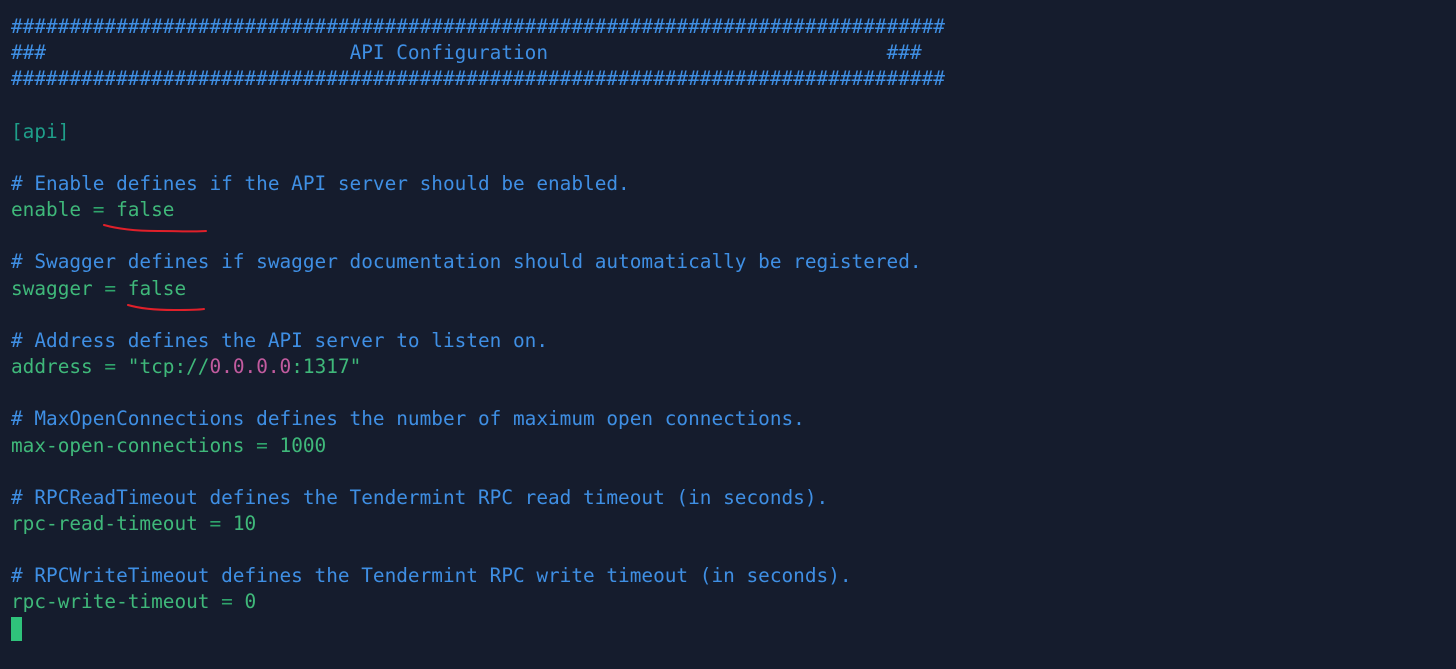 The width and height of the screenshot is (1456, 669). Describe the element at coordinates (16, 629) in the screenshot. I see `text-cursor` at that location.